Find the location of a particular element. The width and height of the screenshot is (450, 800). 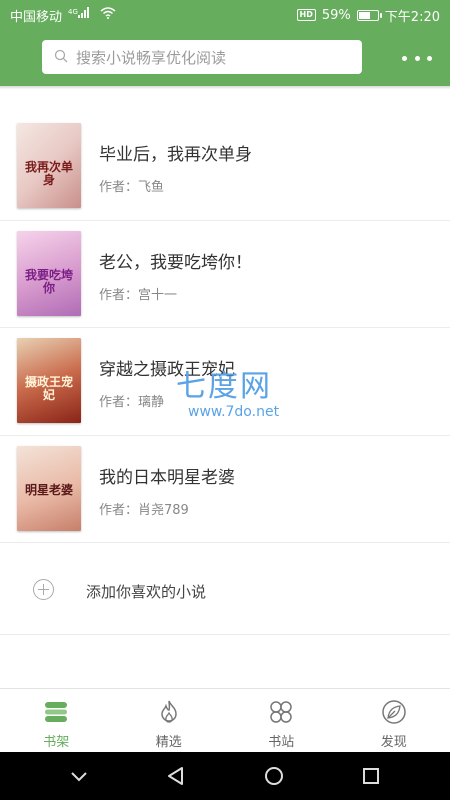

leaf-icon is located at coordinates (394, 712).